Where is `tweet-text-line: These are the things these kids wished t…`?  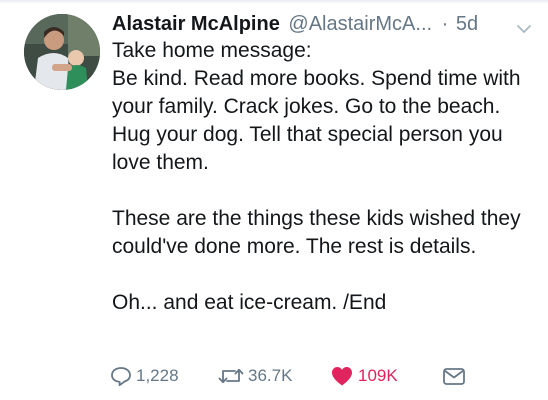
tweet-text-line: These are the things these kids wished t… is located at coordinates (316, 232).